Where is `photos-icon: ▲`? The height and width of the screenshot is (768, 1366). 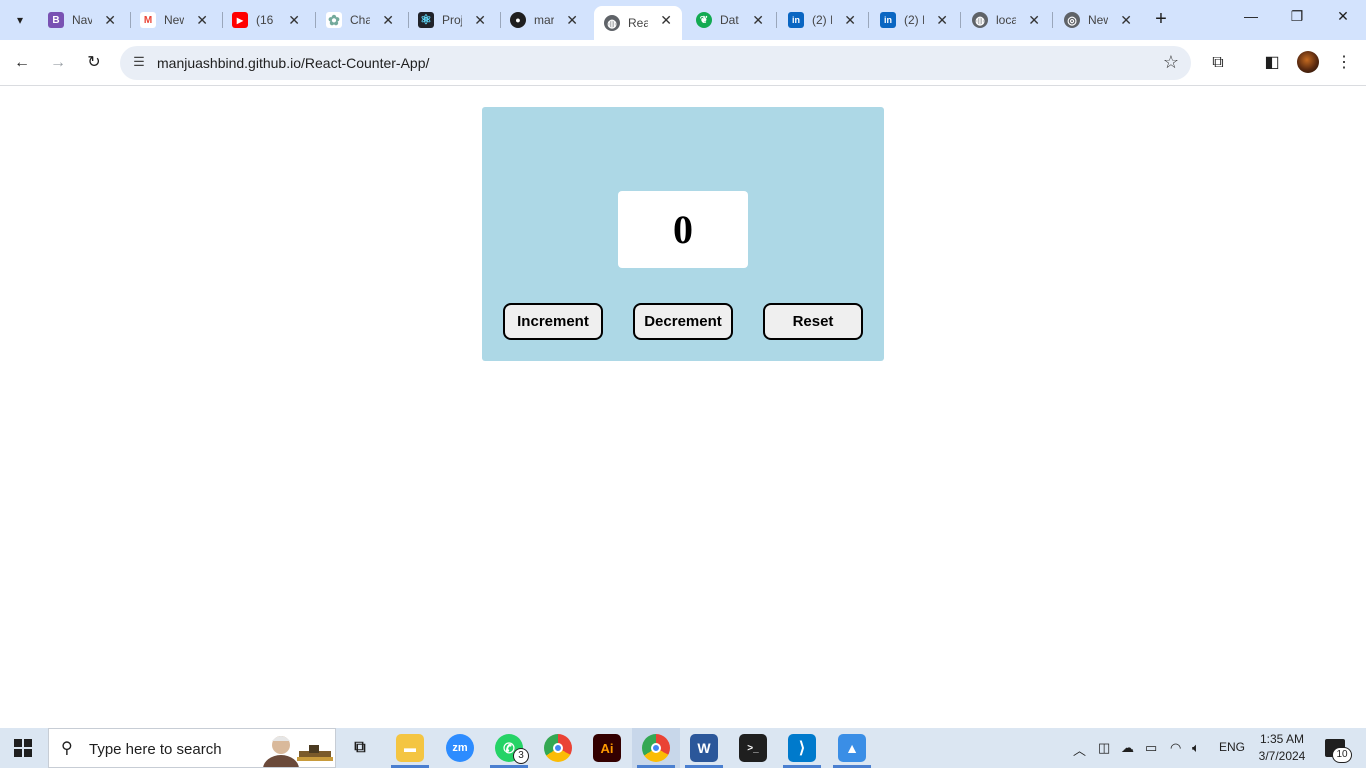 photos-icon: ▲ is located at coordinates (852, 748).